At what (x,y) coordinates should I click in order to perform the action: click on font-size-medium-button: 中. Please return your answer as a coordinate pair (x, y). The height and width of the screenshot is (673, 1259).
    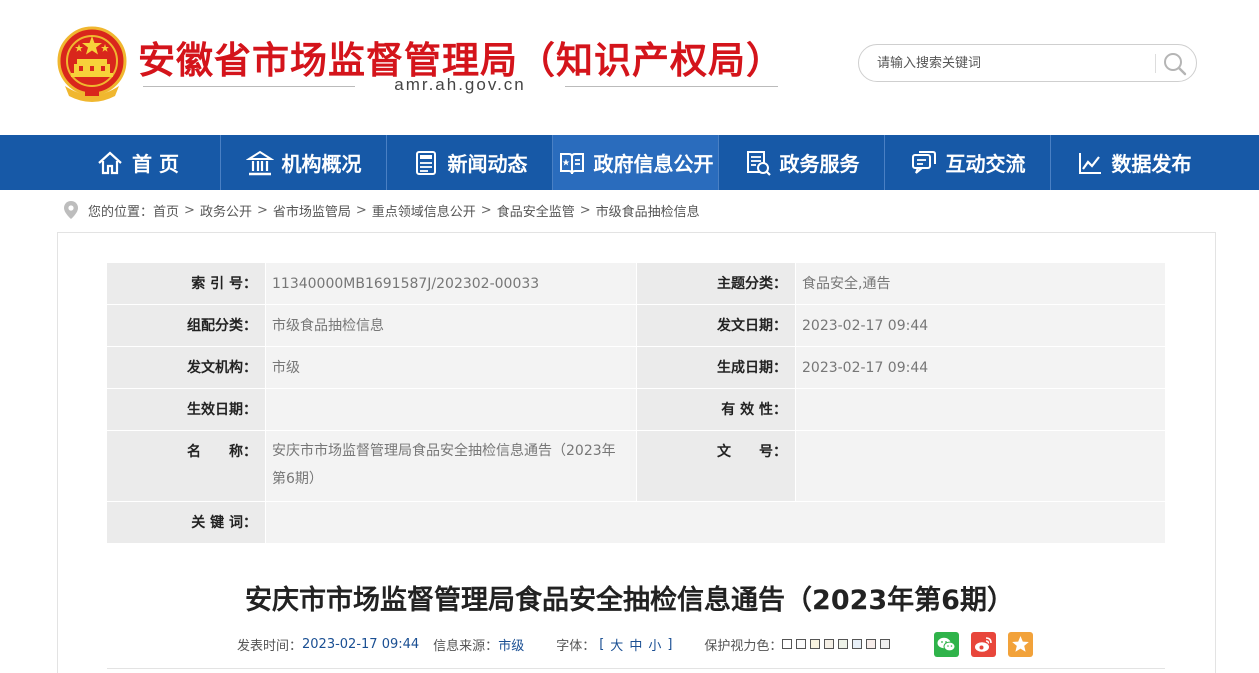
    Looking at the image, I should click on (635, 644).